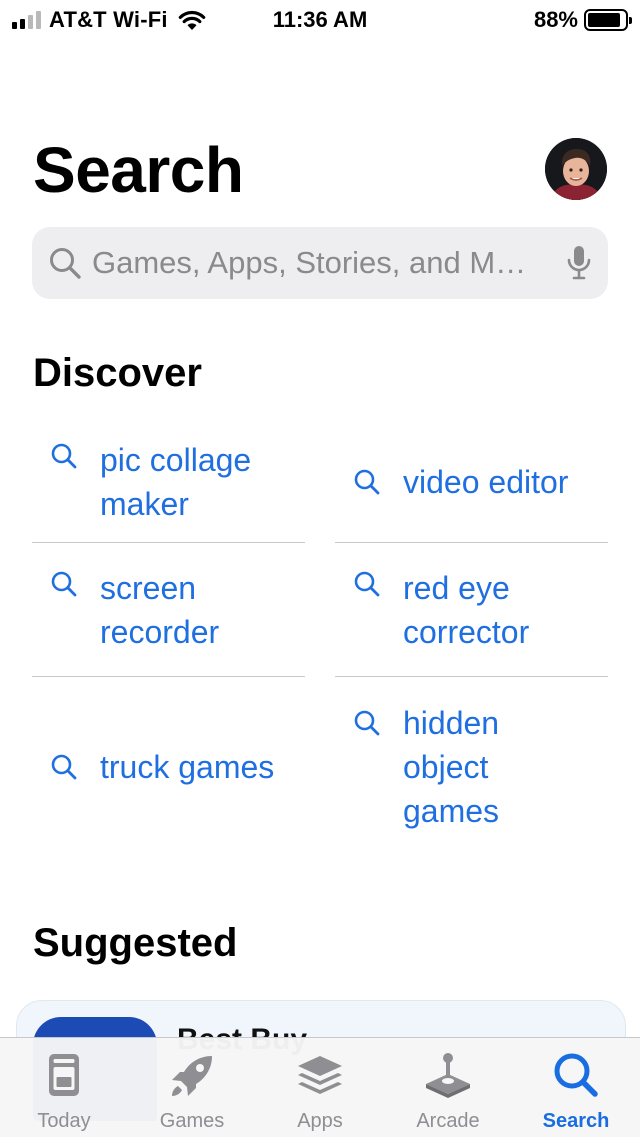  What do you see at coordinates (192, 1121) in the screenshot?
I see `tab-label: Games` at bounding box center [192, 1121].